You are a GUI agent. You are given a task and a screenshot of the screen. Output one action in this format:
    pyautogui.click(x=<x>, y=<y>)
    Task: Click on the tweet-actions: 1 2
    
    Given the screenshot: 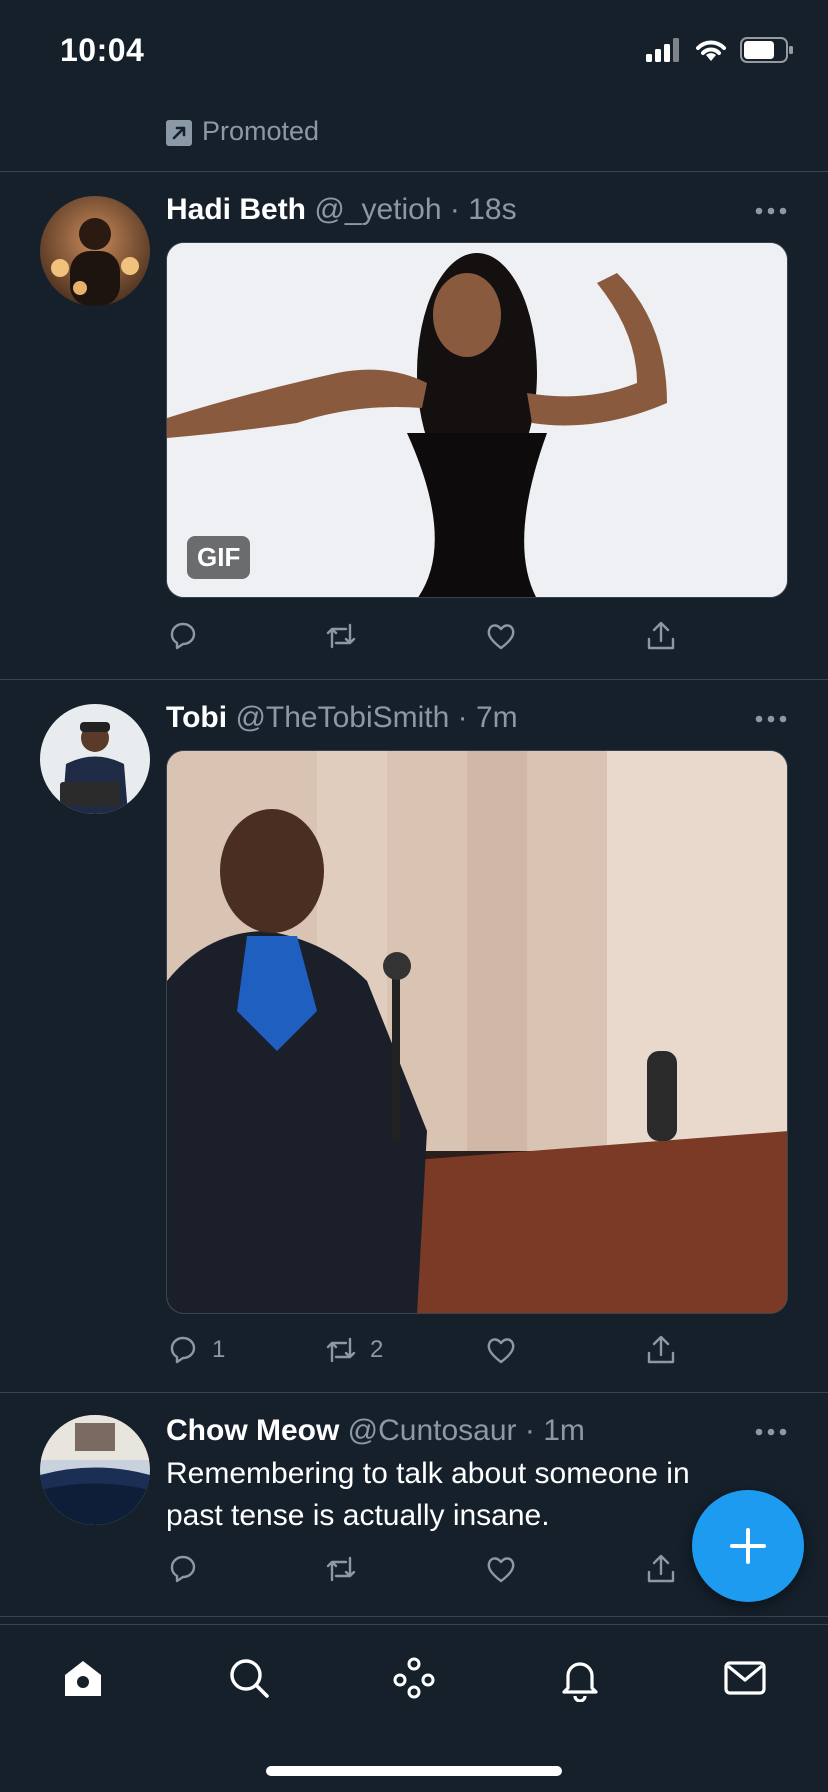 What is the action you would take?
    pyautogui.click(x=426, y=1350)
    